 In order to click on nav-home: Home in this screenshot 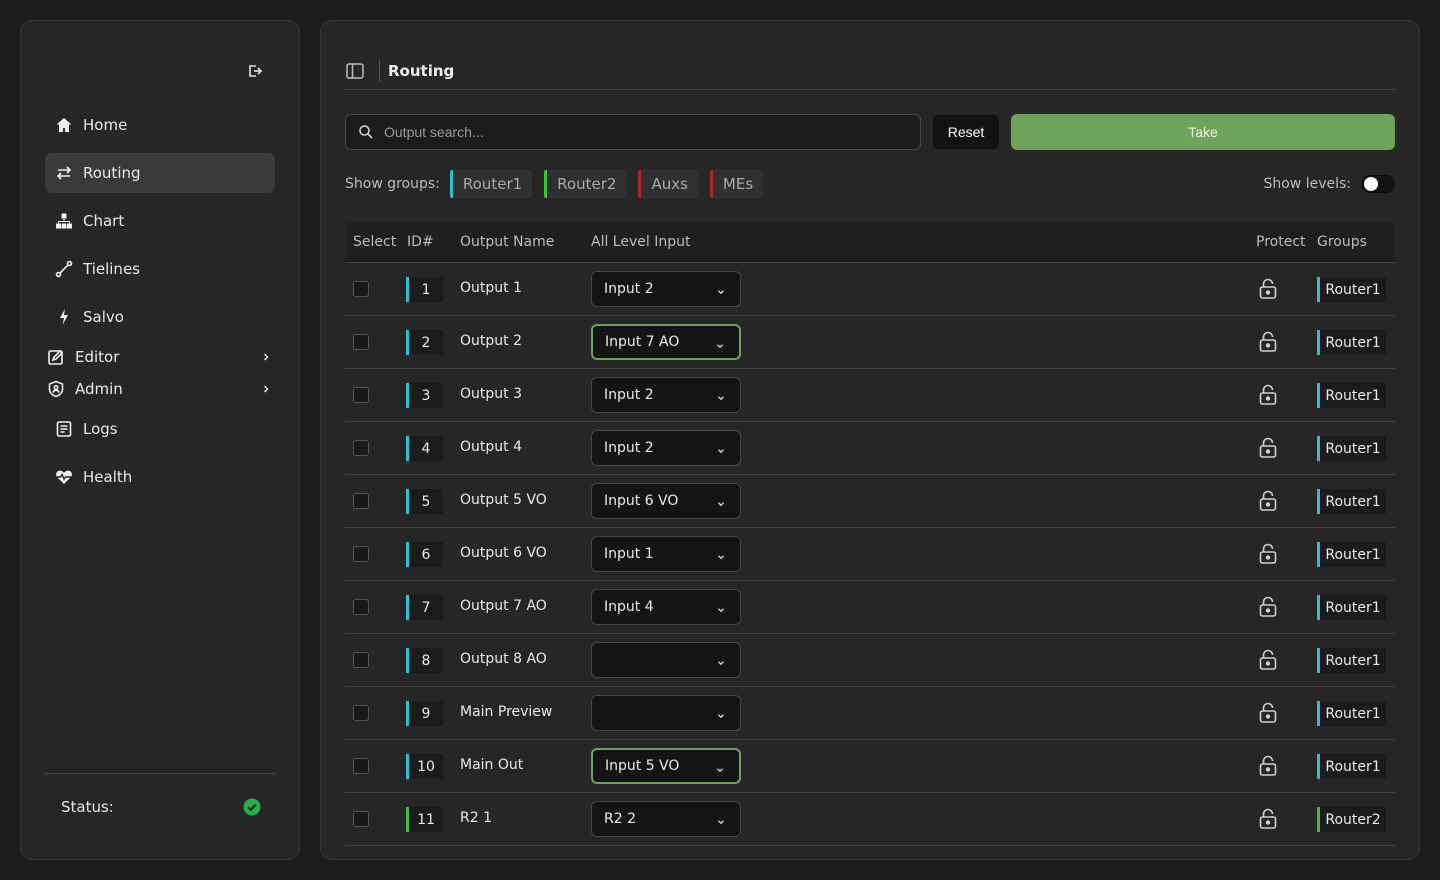, I will do `click(160, 125)`.